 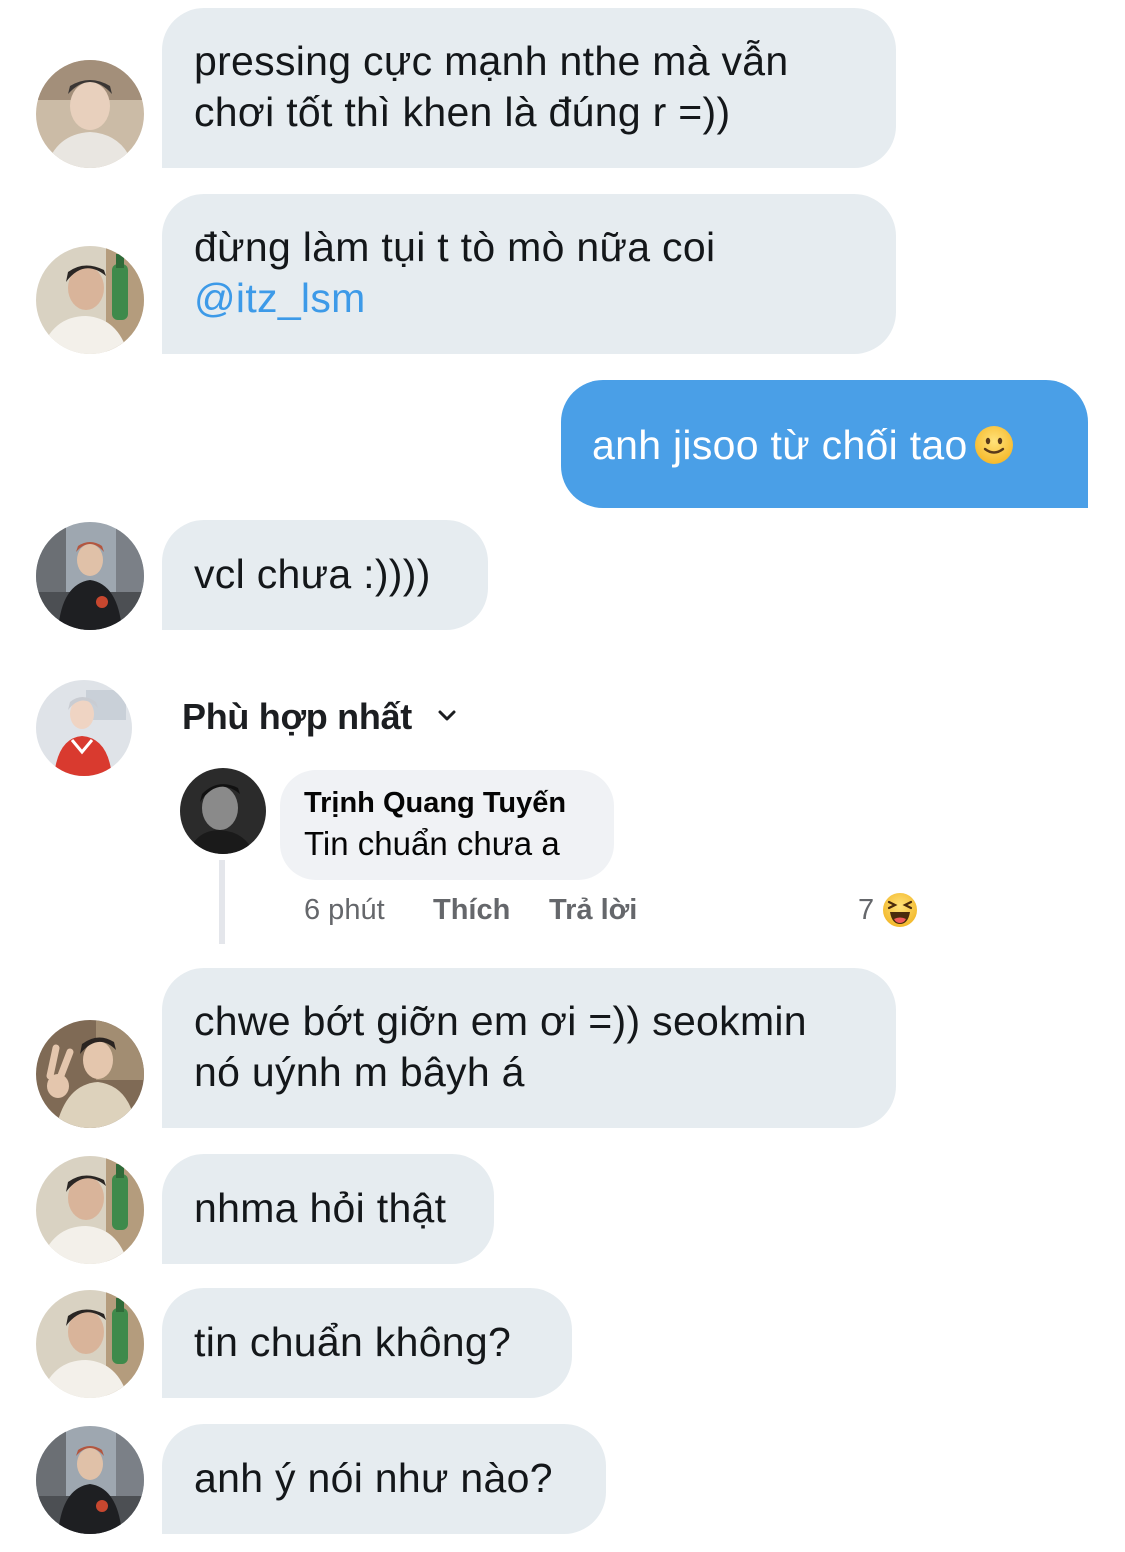 What do you see at coordinates (432, 843) in the screenshot?
I see `comment-text: Tin chuẩn chưa a` at bounding box center [432, 843].